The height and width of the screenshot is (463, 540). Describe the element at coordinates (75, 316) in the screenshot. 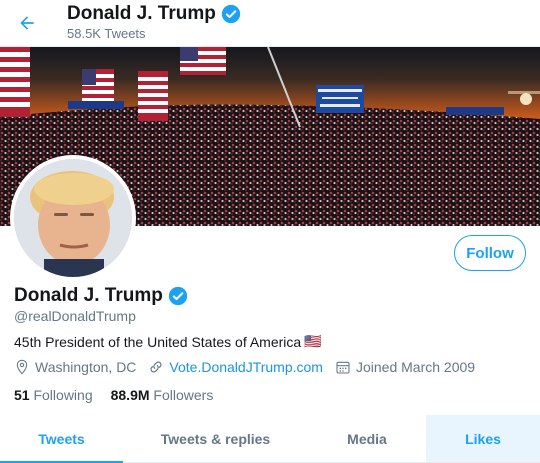

I see `profile-handle: @realDonaldTrump` at that location.